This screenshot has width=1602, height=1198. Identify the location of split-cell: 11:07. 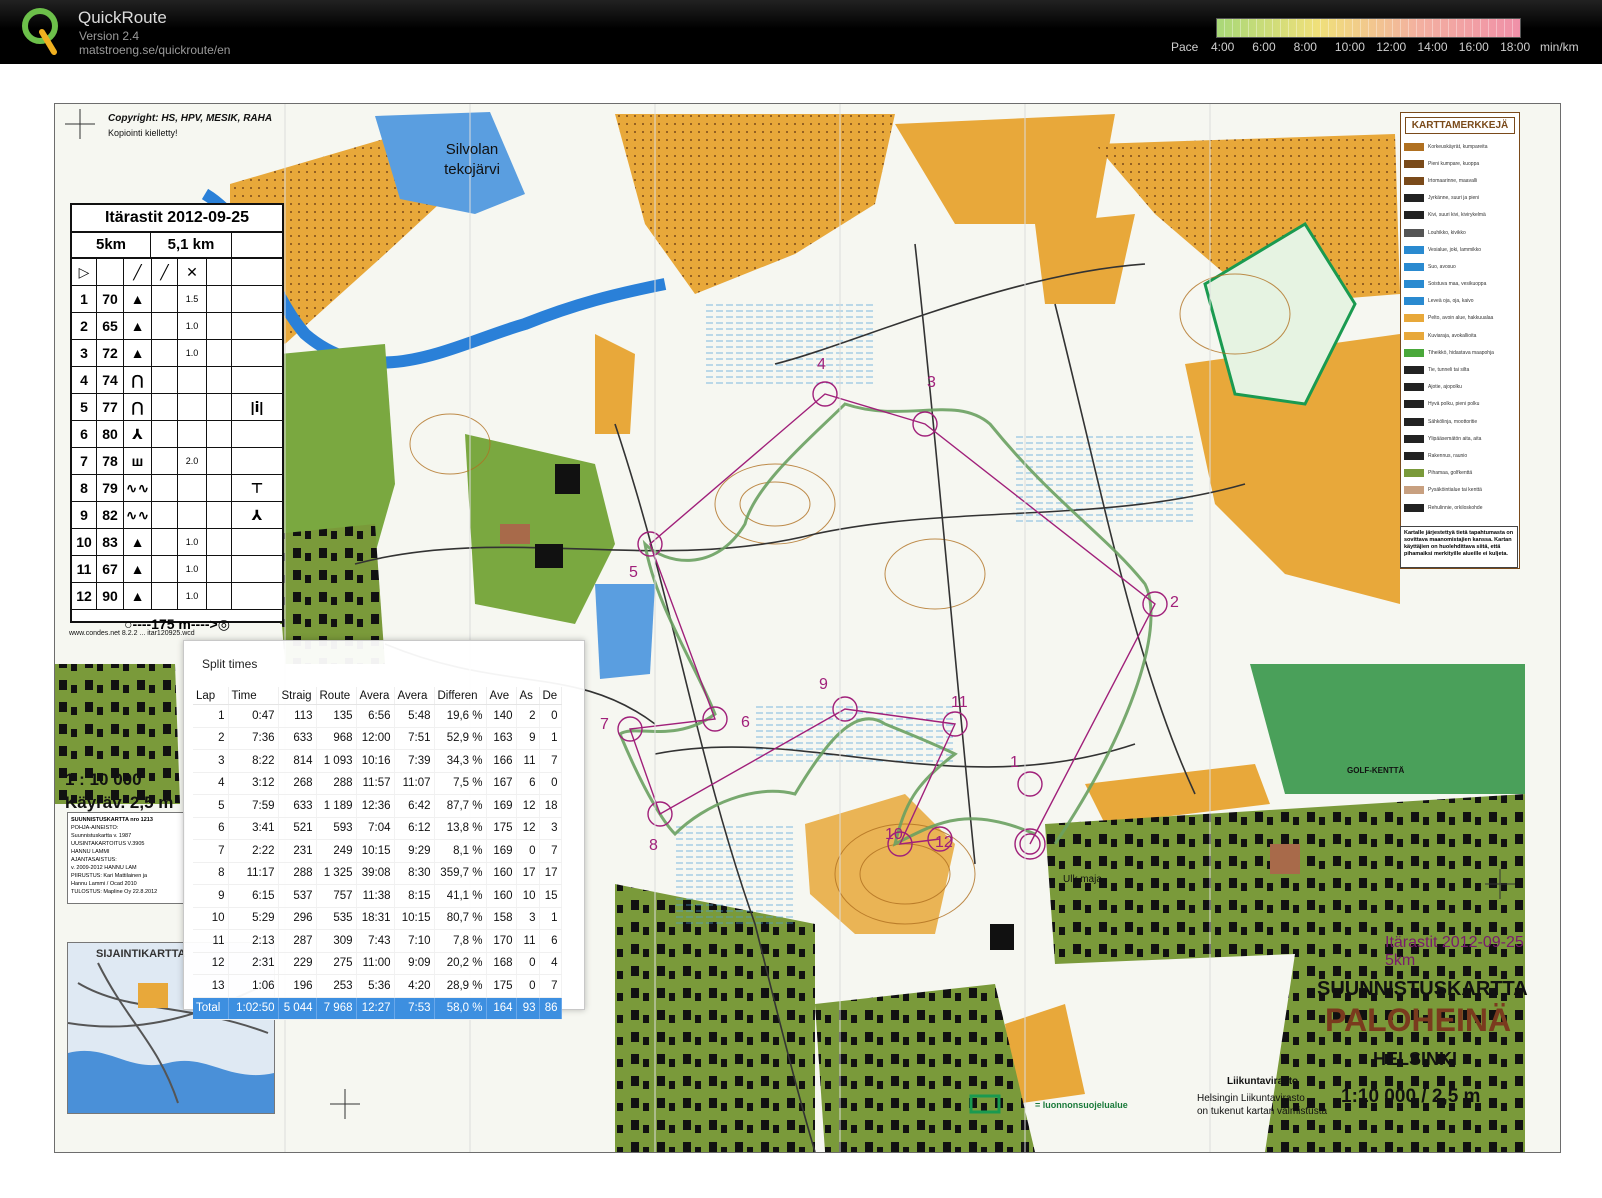
(414, 783).